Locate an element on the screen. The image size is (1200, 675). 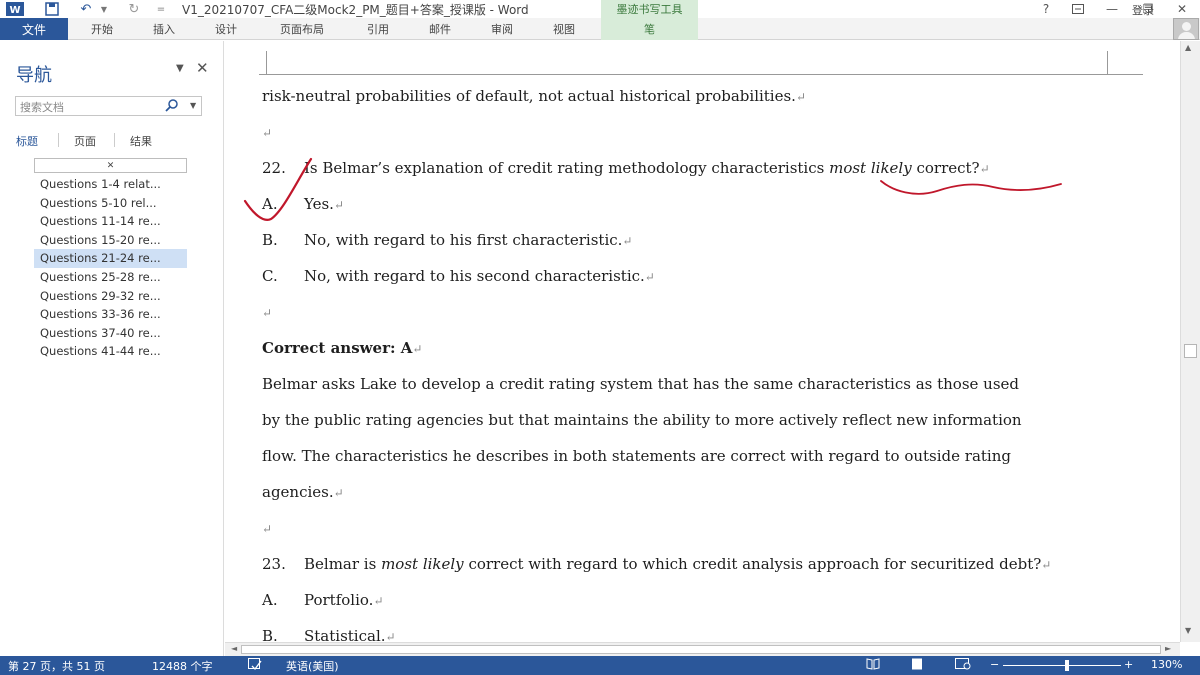
search-options-dropdown-icon: ▼ is located at coordinates (193, 105).